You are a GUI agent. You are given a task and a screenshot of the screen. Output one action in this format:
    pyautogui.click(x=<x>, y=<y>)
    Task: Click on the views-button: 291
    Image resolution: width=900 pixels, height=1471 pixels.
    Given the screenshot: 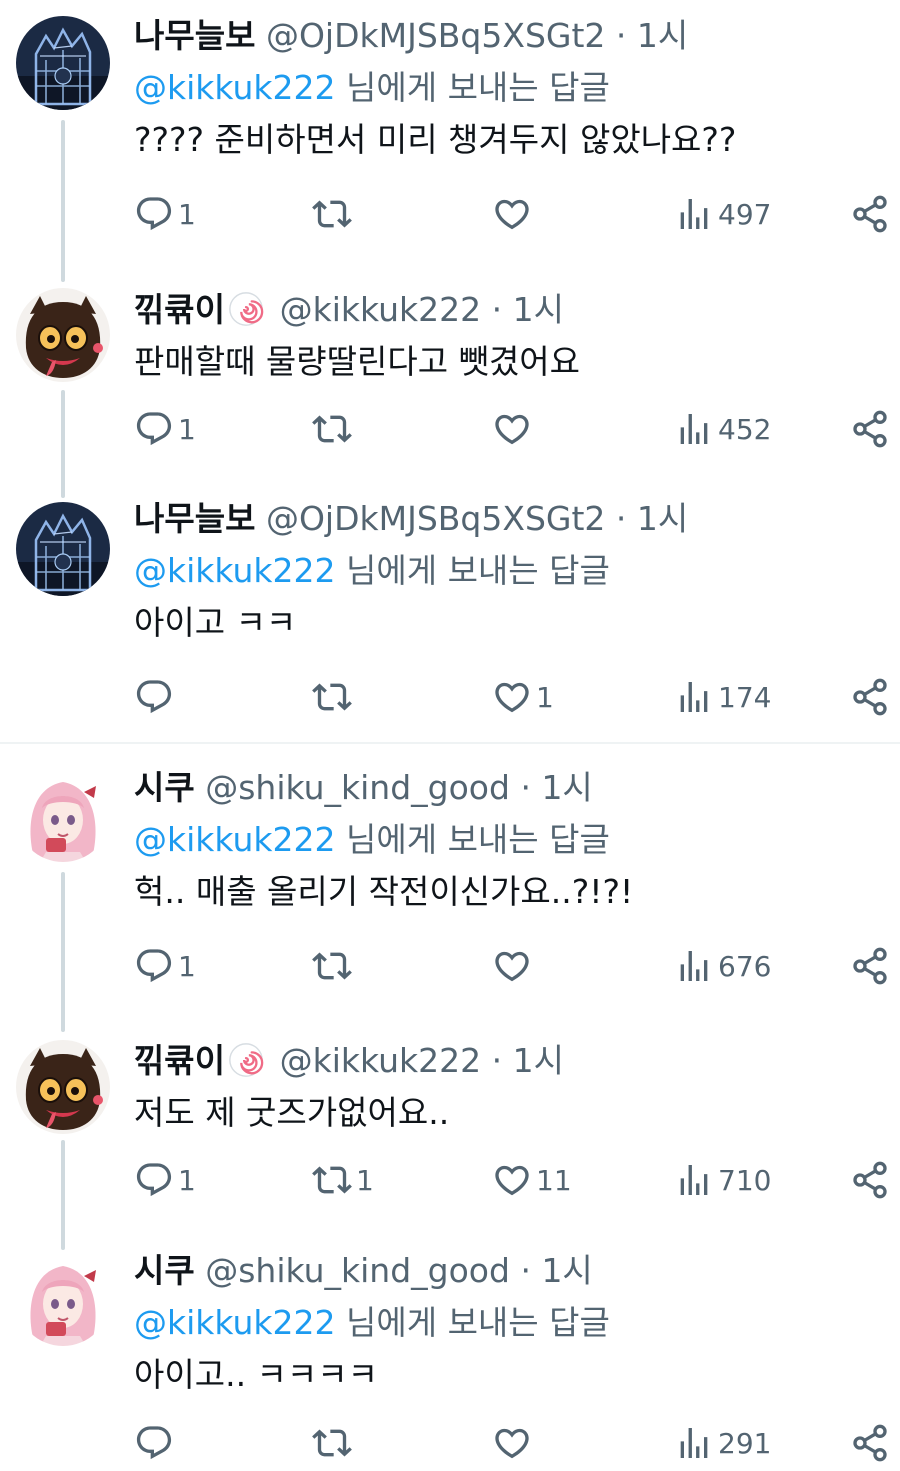 What is the action you would take?
    pyautogui.click(x=722, y=1443)
    